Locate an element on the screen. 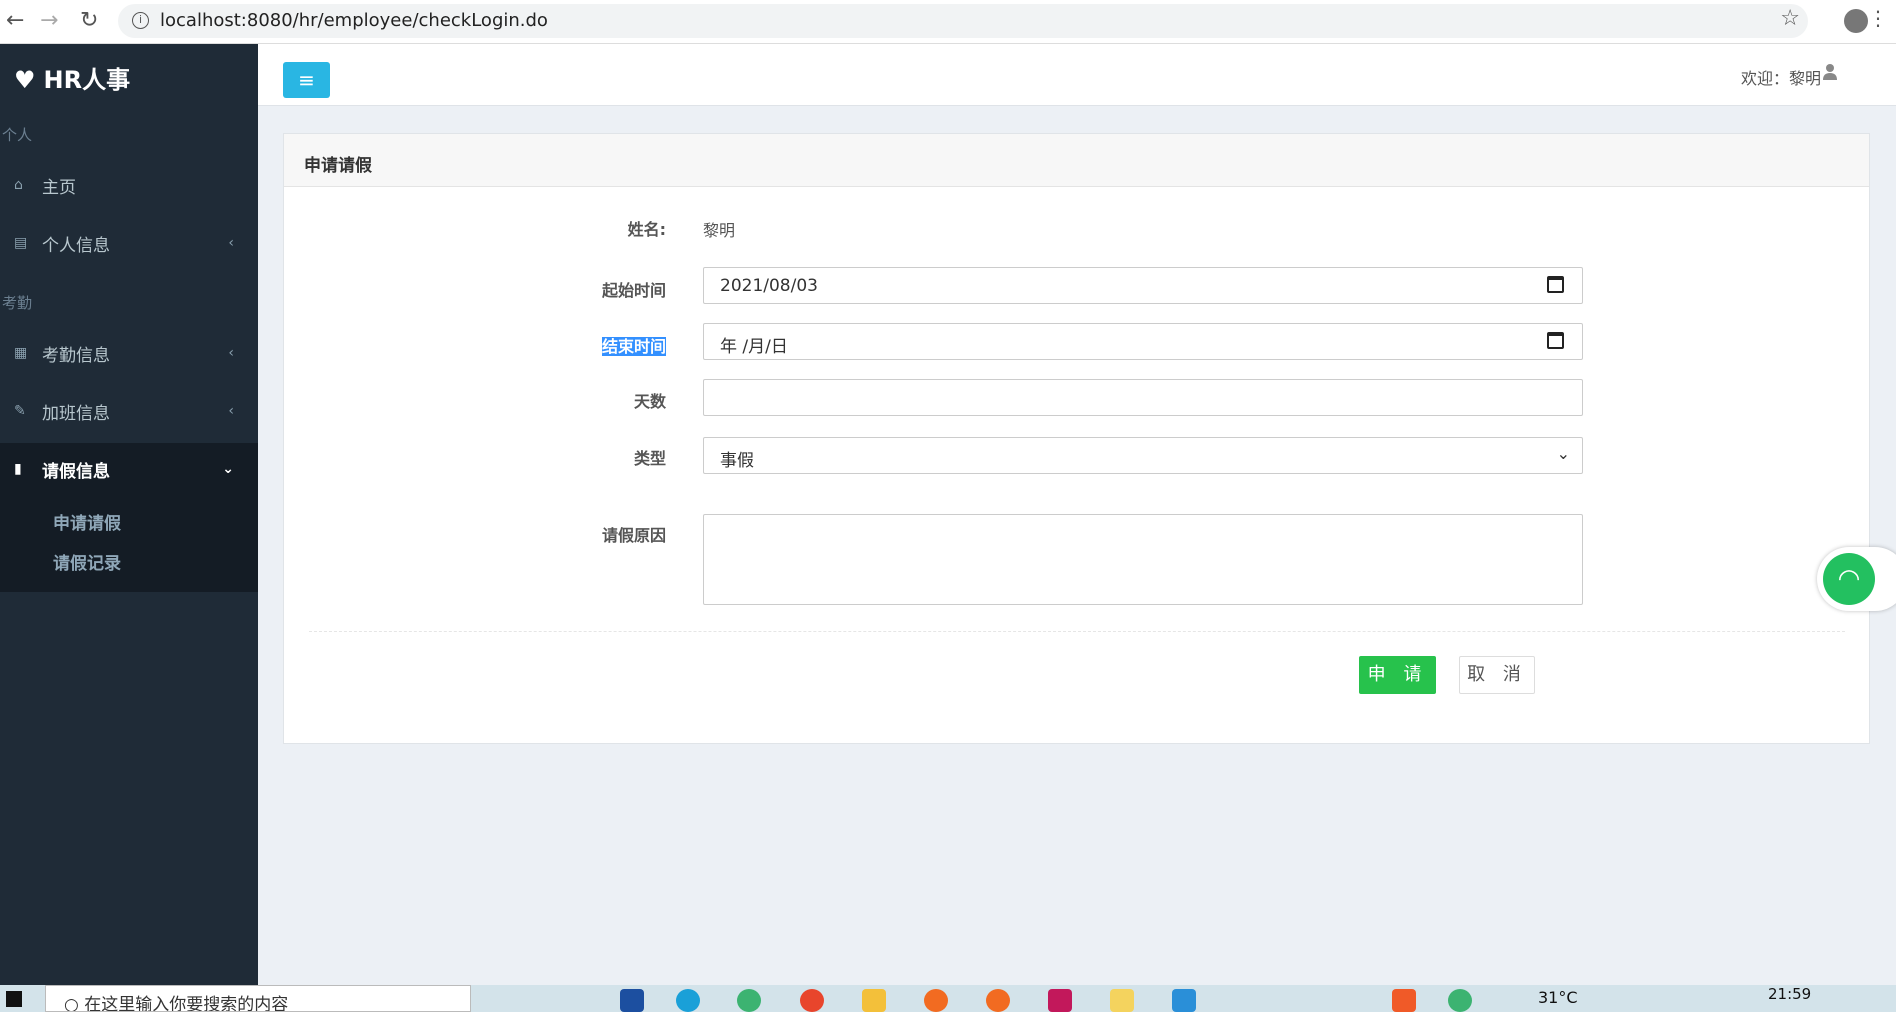  edge-icon is located at coordinates (688, 1000).